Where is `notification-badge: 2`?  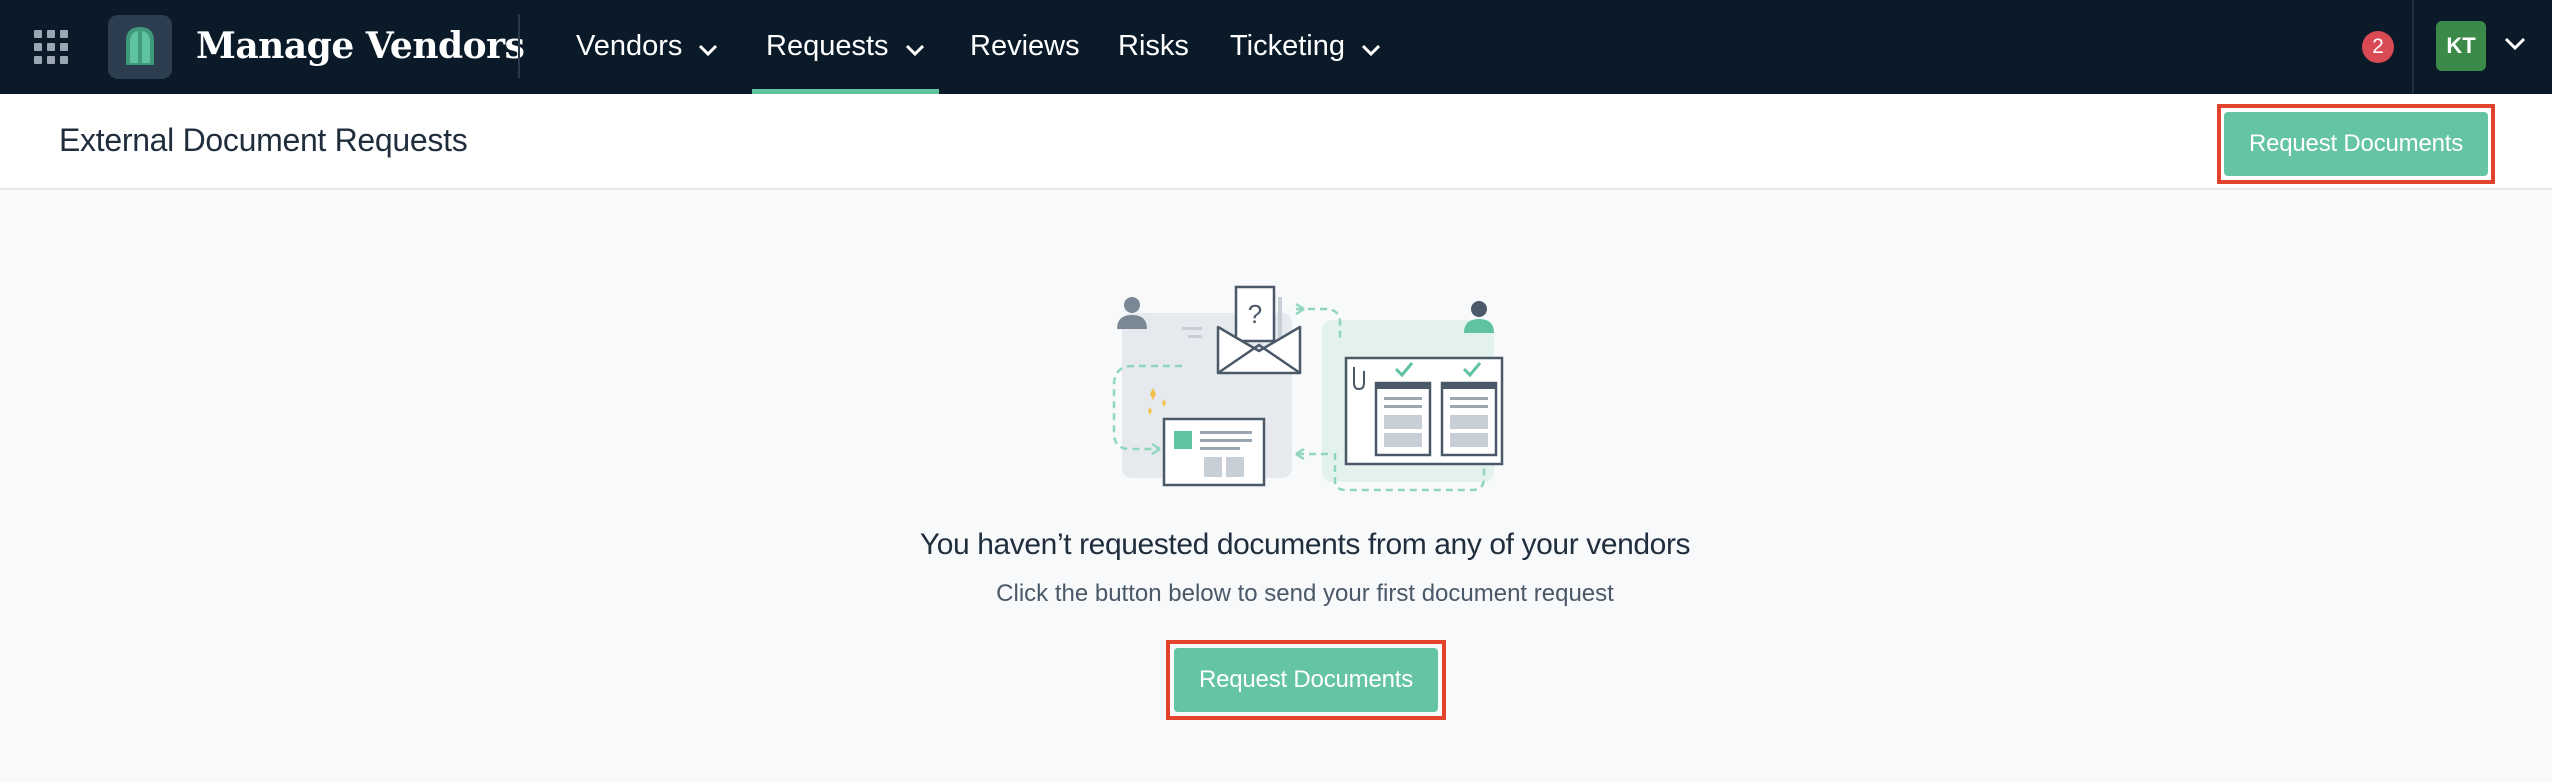
notification-badge: 2 is located at coordinates (2378, 47).